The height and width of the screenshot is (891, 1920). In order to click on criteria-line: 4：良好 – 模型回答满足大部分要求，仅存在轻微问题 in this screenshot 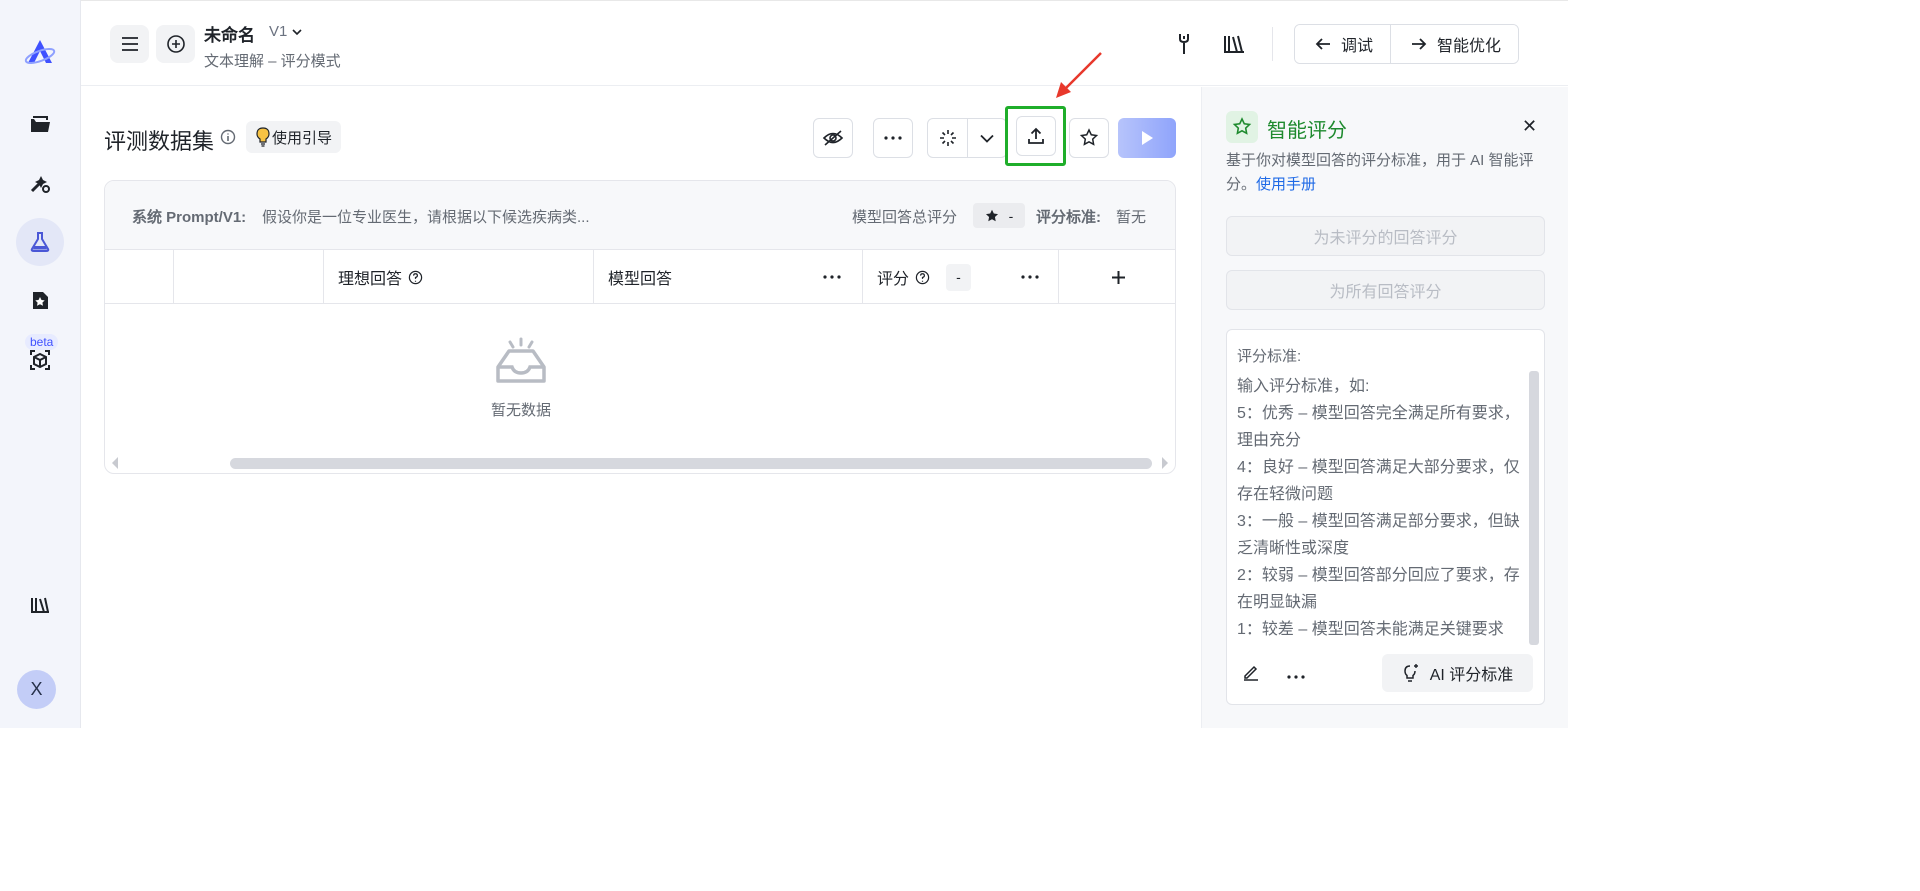, I will do `click(1378, 481)`.